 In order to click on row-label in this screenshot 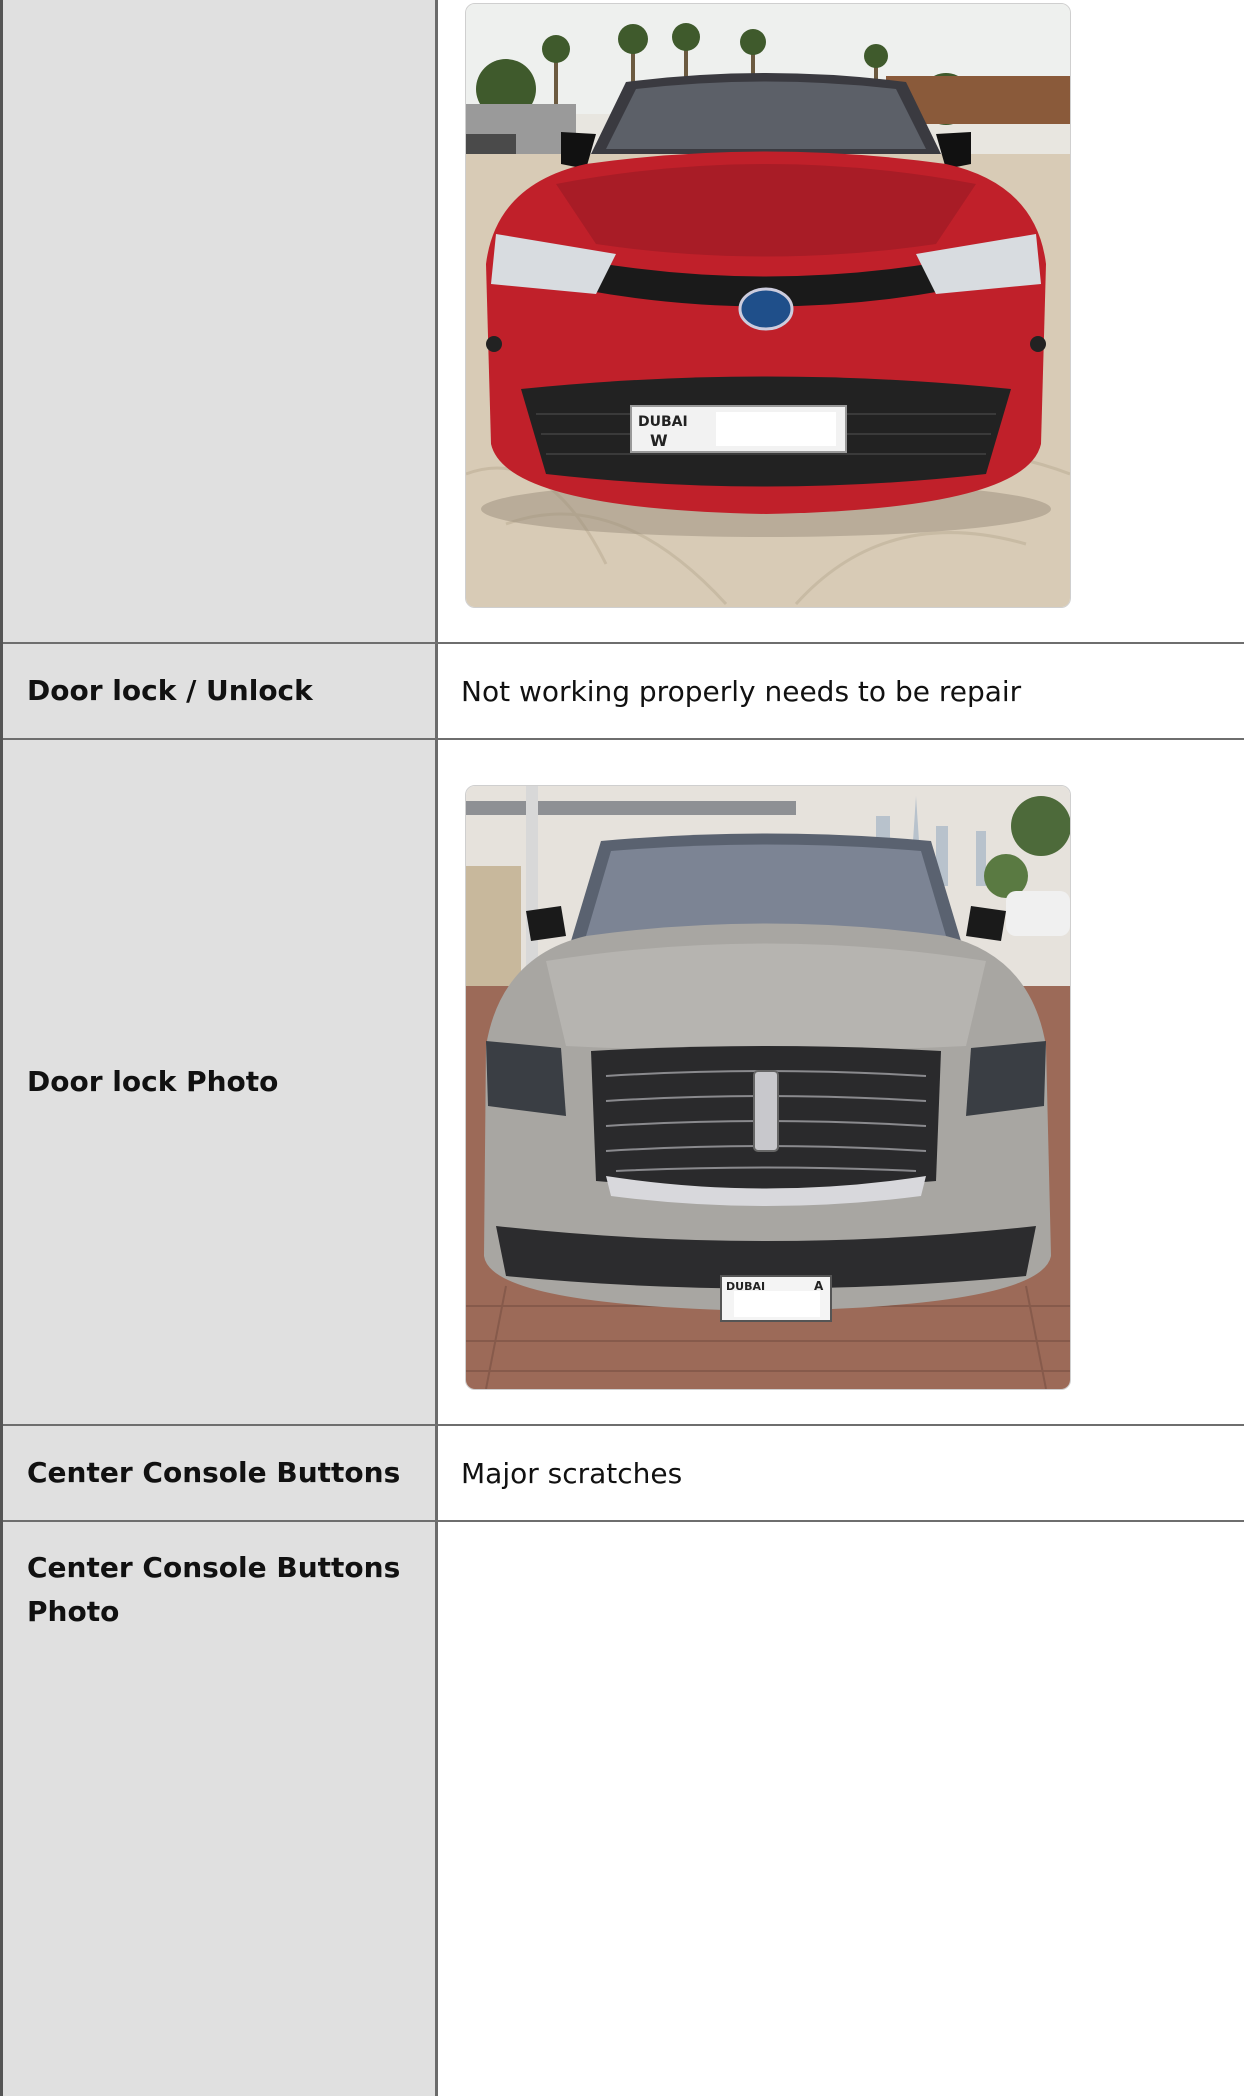, I will do `click(220, 321)`.